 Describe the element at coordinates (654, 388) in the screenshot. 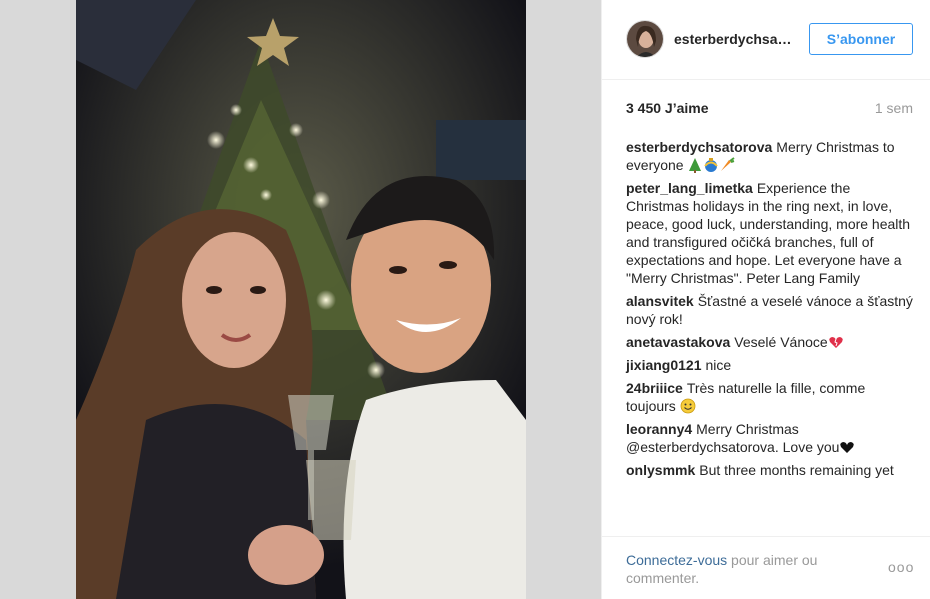

I see `comment-user: 24briiice` at that location.